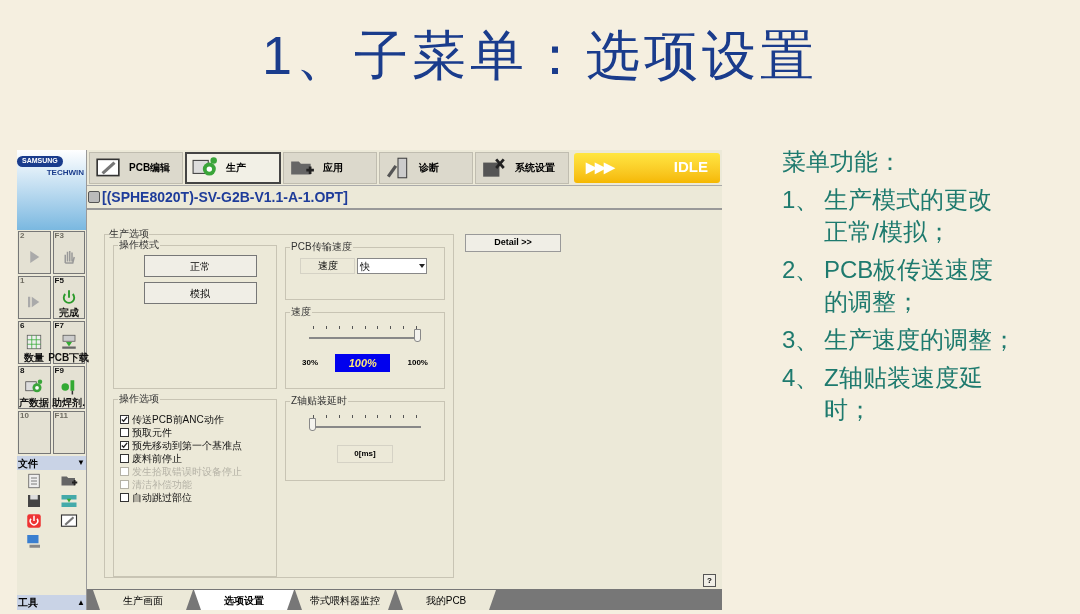  I want to click on item-number: 3、, so click(801, 340).